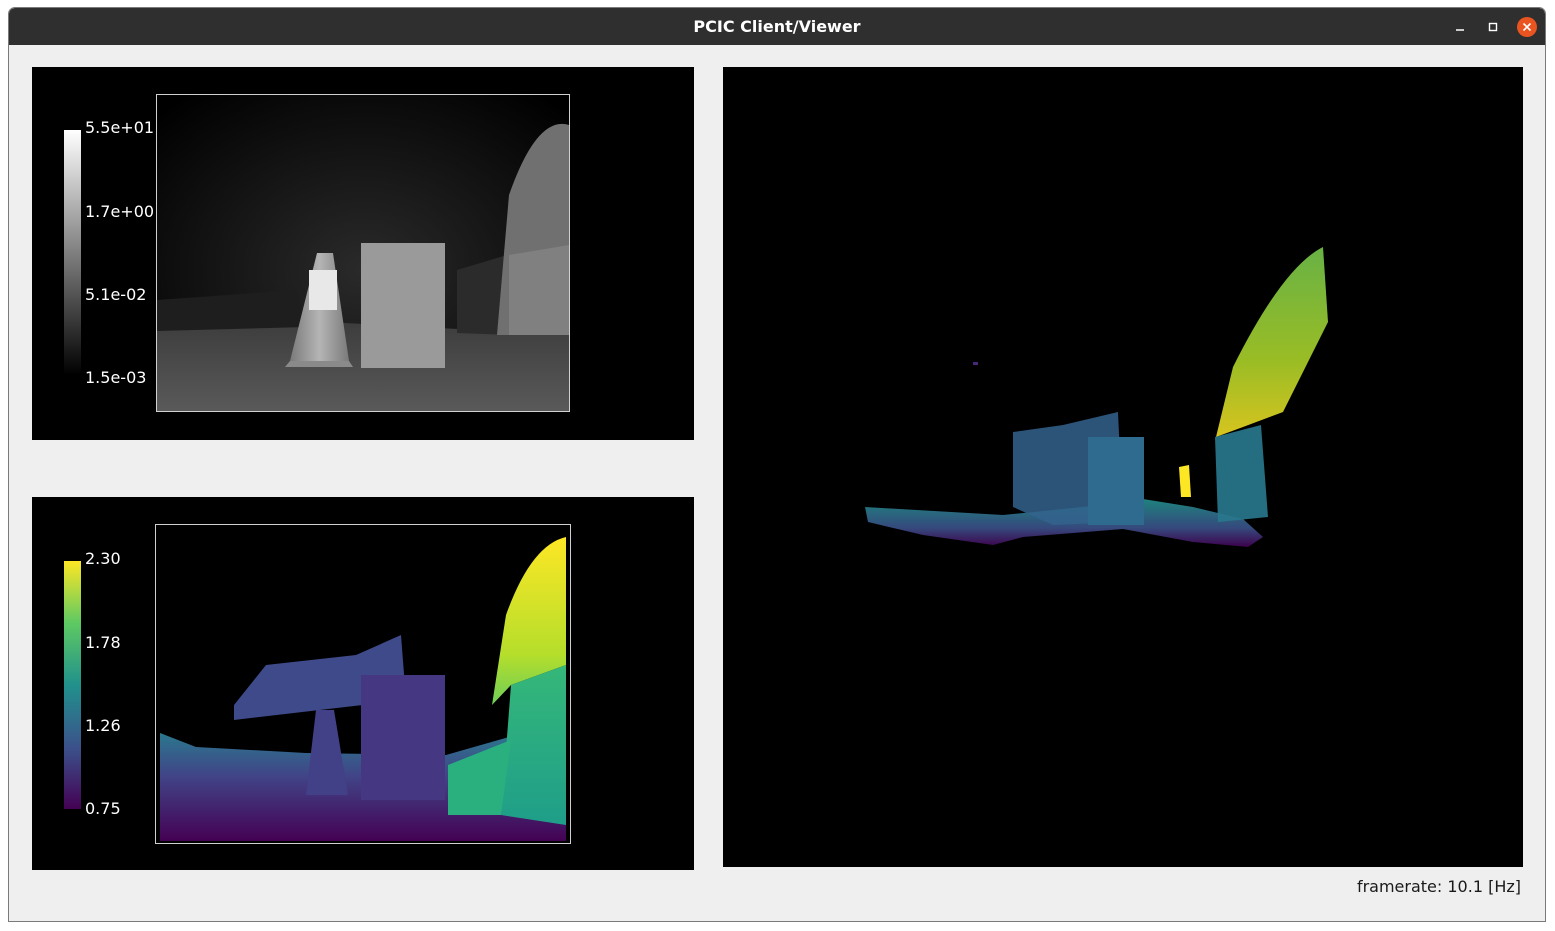 This screenshot has height=931, width=1555. What do you see at coordinates (120, 127) in the screenshot?
I see `amplitude-tick-1: 5.5e+01` at bounding box center [120, 127].